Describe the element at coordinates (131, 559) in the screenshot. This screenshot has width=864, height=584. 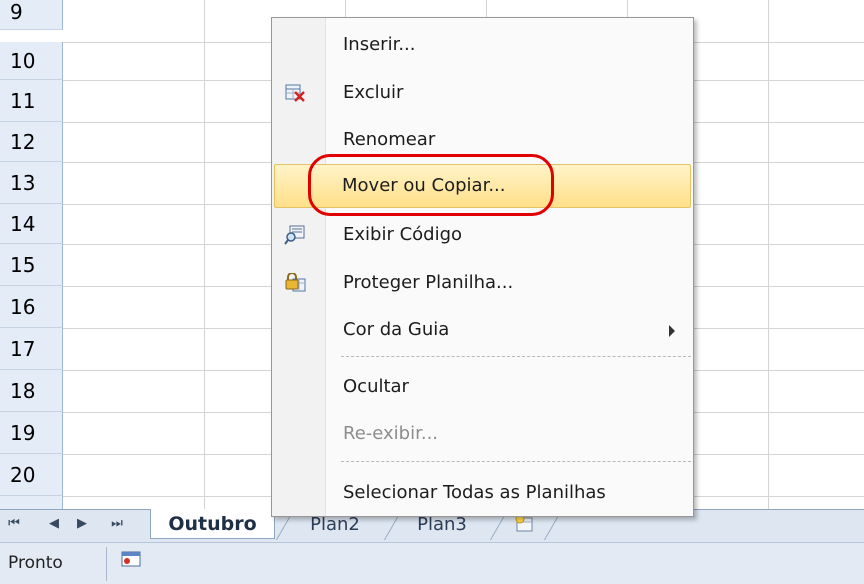
I see `macro-record-icon` at that location.